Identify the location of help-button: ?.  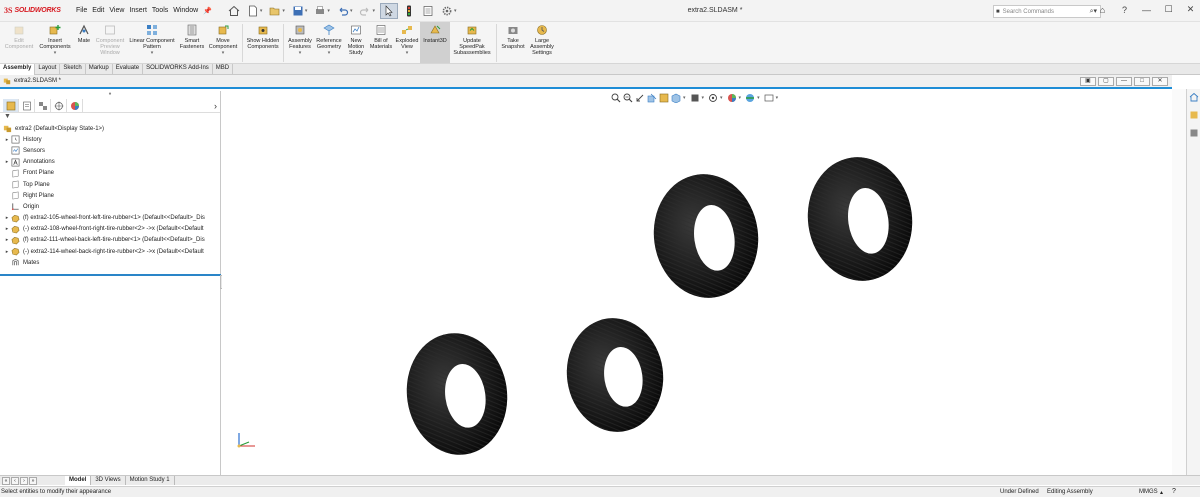
(1124, 10).